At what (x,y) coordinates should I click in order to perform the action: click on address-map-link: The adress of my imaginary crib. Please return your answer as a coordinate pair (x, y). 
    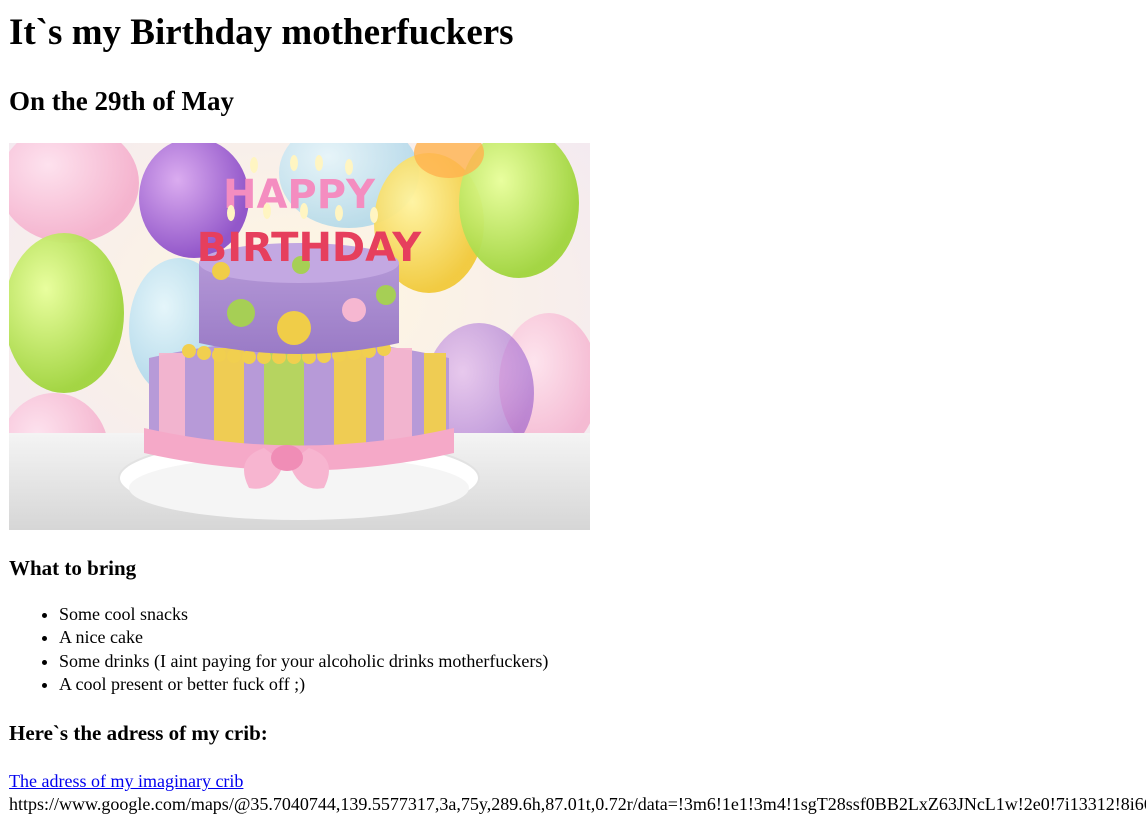
    Looking at the image, I should click on (126, 781).